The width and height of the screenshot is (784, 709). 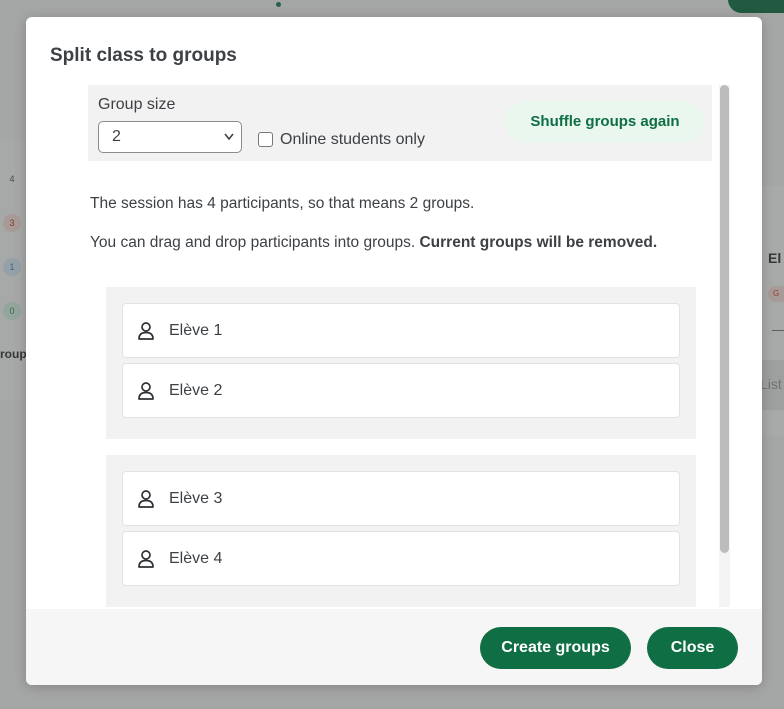 What do you see at coordinates (196, 558) in the screenshot?
I see `participant-name: Elève 4` at bounding box center [196, 558].